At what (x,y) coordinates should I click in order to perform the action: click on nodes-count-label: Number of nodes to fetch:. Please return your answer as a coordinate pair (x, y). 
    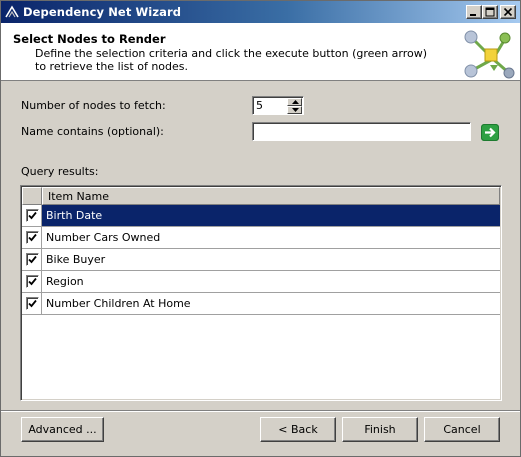
    Looking at the image, I should click on (93, 105).